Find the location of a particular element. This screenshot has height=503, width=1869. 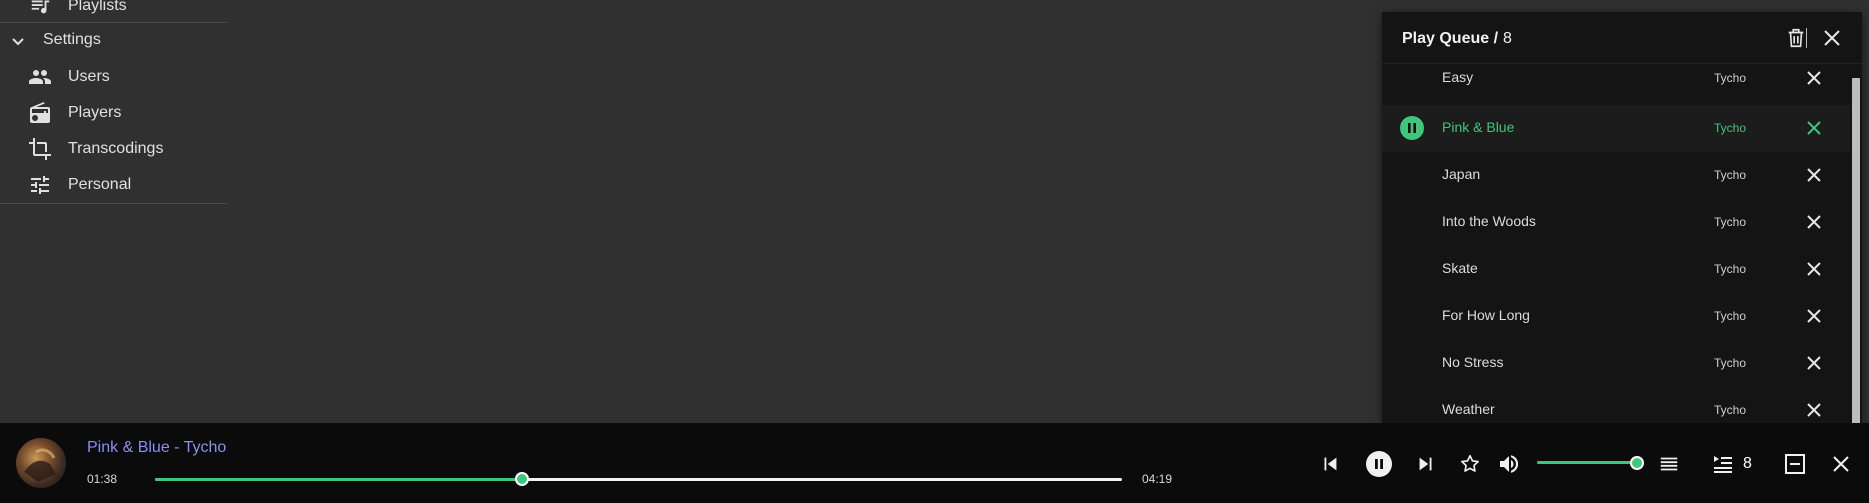

queue-track-title: Japan is located at coordinates (1461, 174).